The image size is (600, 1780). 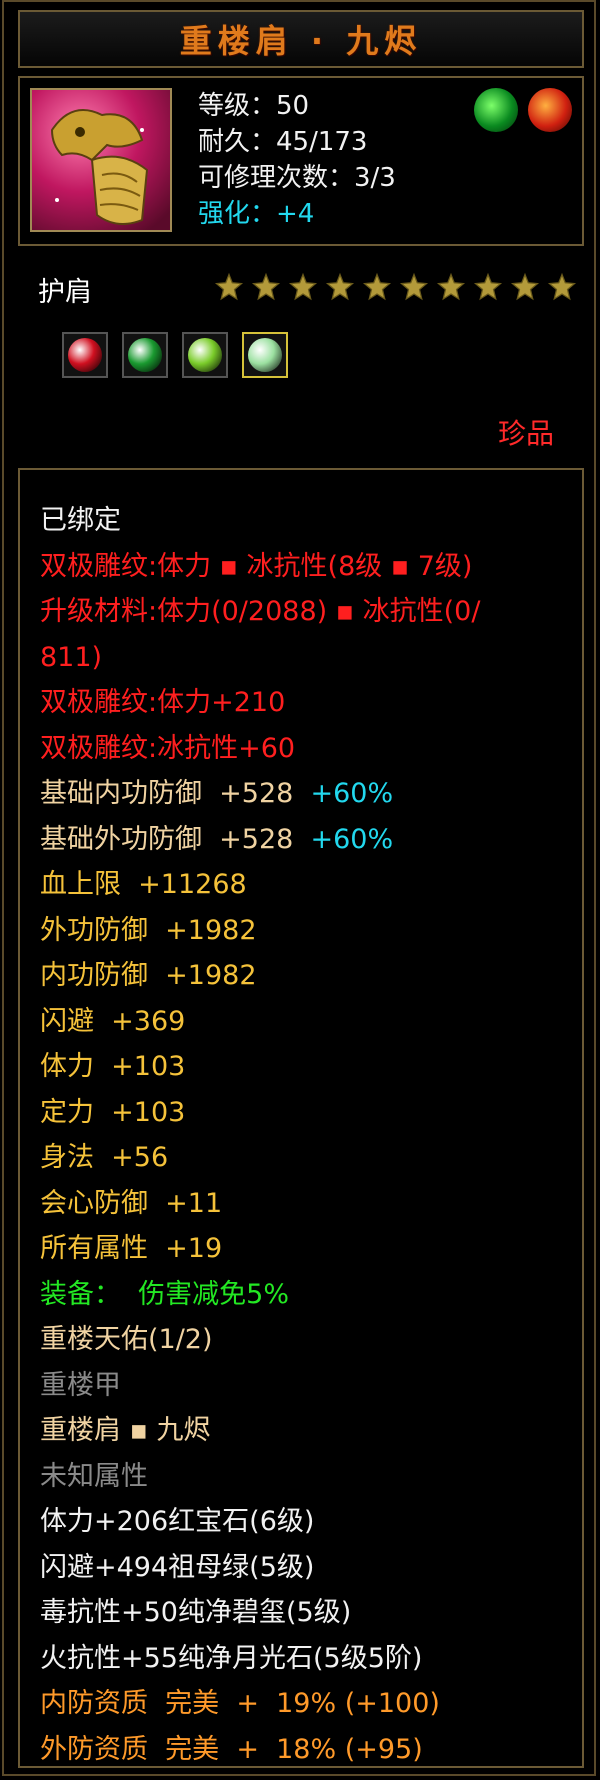 I want to click on attribute-text: 811), so click(x=71, y=657).